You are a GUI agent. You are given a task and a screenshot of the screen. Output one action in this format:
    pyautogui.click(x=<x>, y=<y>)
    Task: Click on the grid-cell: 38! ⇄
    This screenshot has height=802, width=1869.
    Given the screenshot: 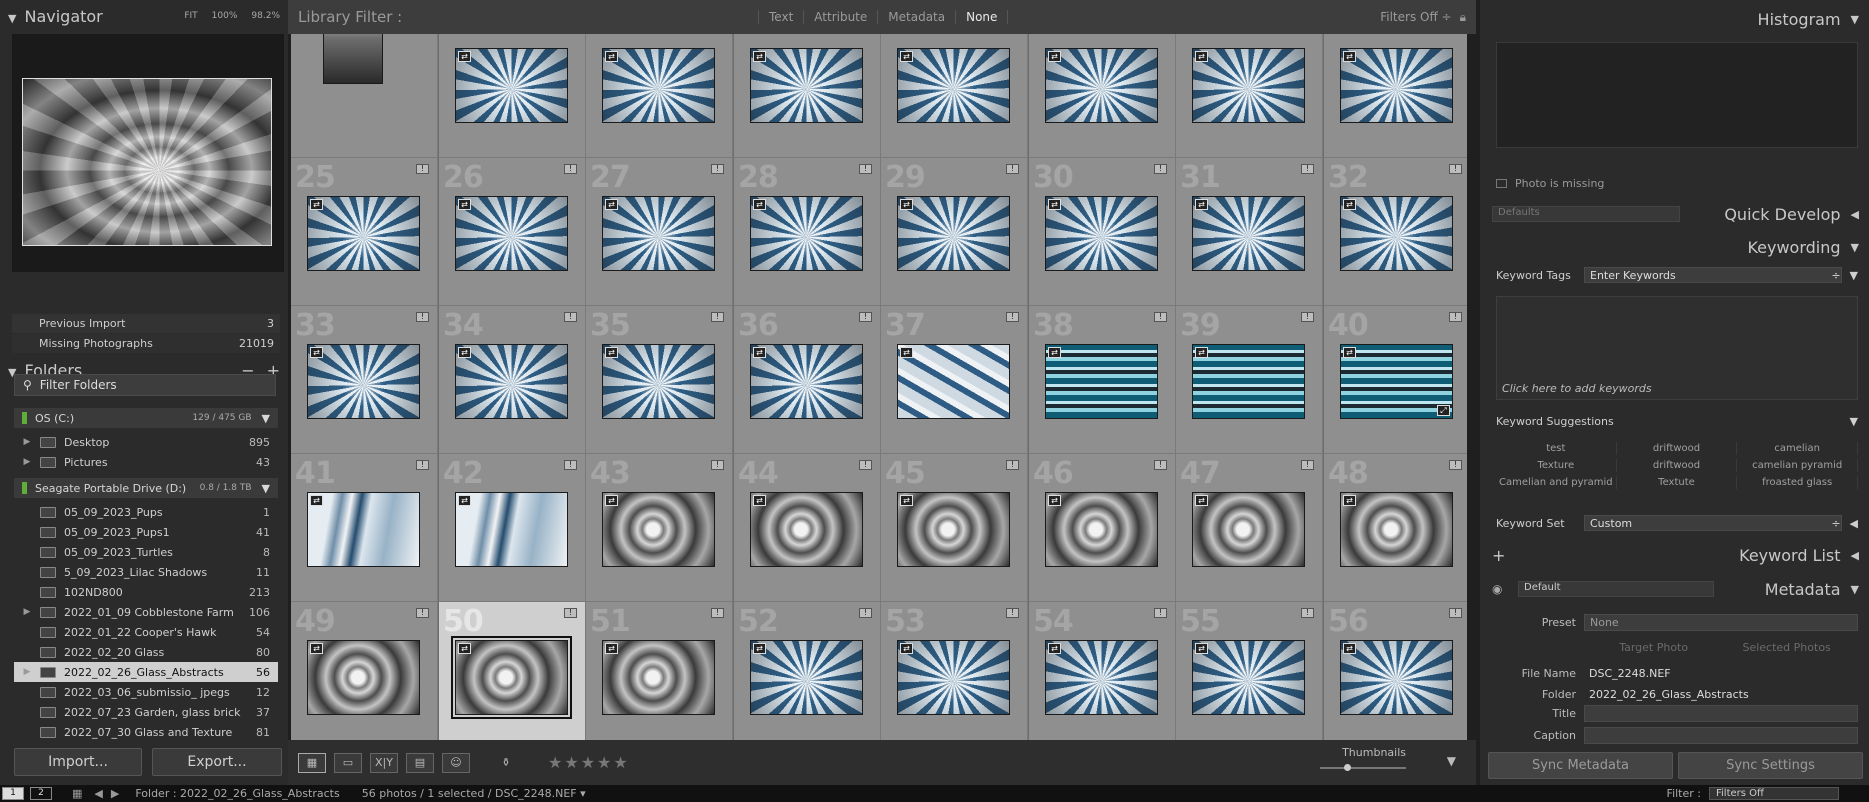 What is the action you would take?
    pyautogui.click(x=1102, y=380)
    